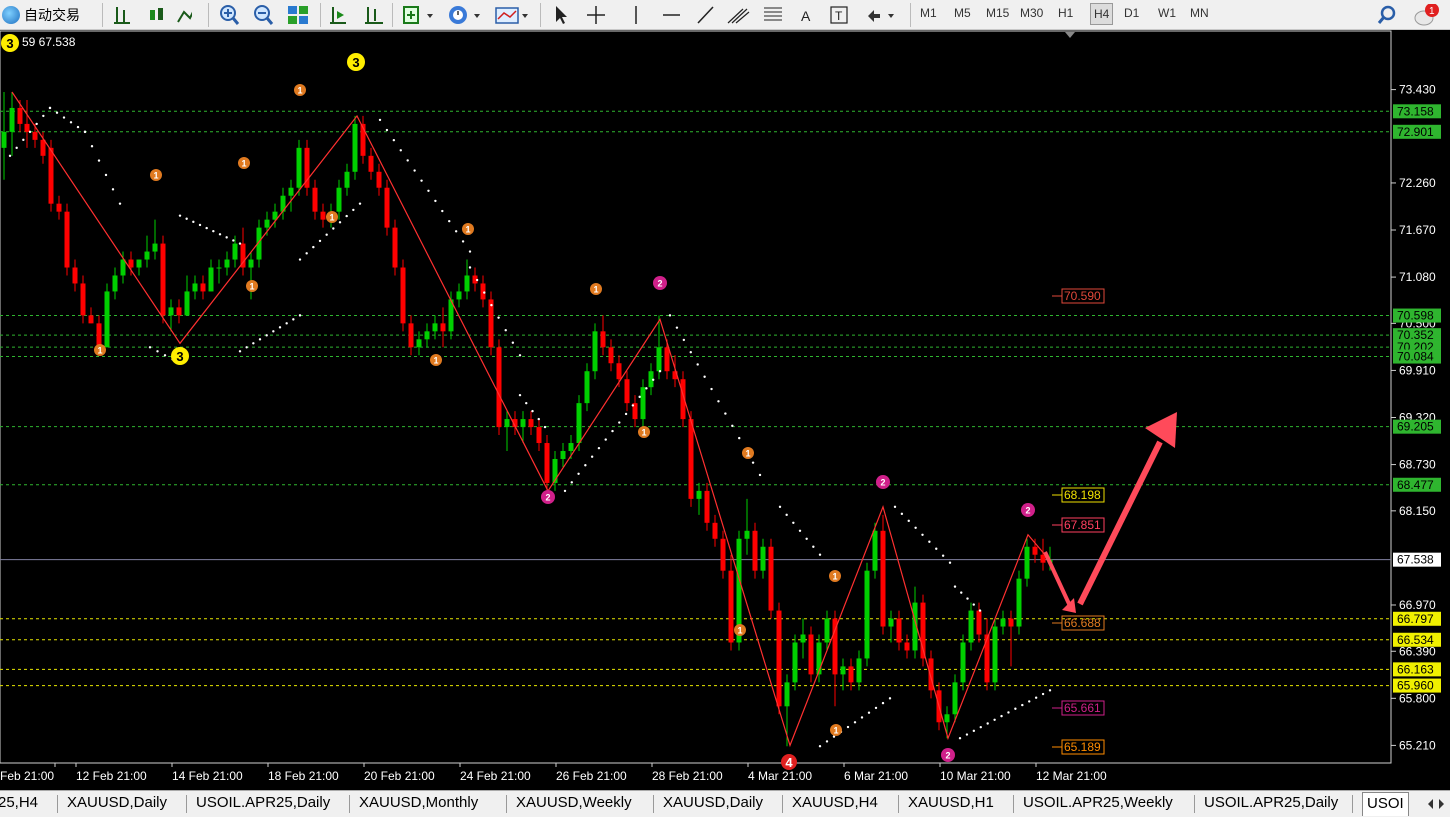 The height and width of the screenshot is (817, 1450). What do you see at coordinates (780, 776) in the screenshot?
I see `time-tick-label: 4 Mar 21:00` at bounding box center [780, 776].